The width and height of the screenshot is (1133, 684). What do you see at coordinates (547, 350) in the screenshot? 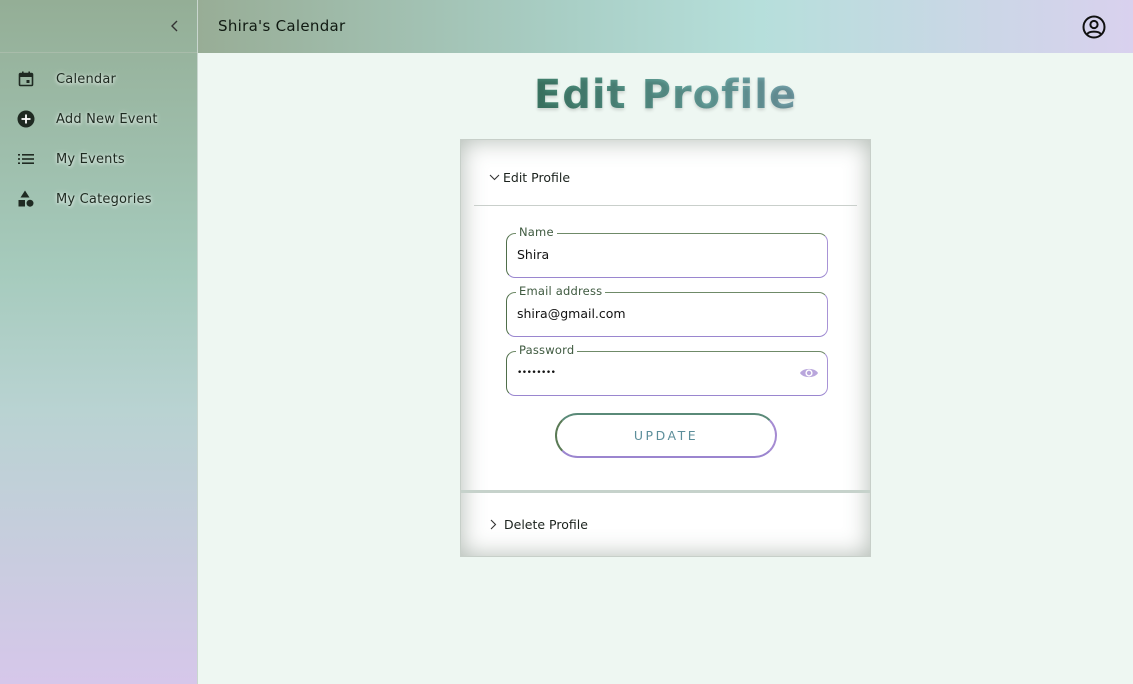
I see `password-label: Password` at bounding box center [547, 350].